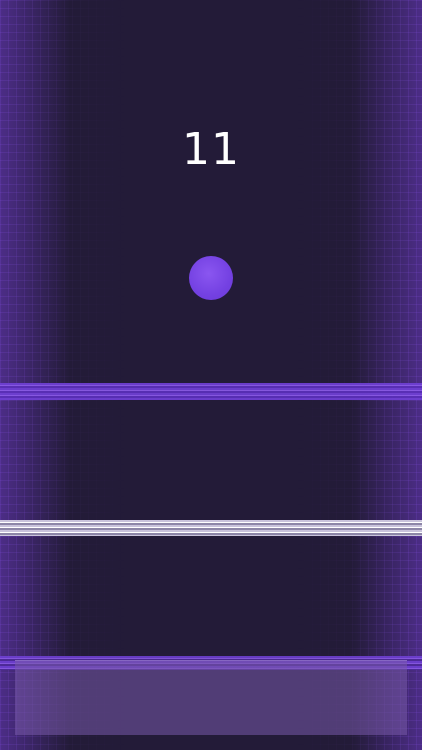  I want to click on player-ball, so click(211, 278).